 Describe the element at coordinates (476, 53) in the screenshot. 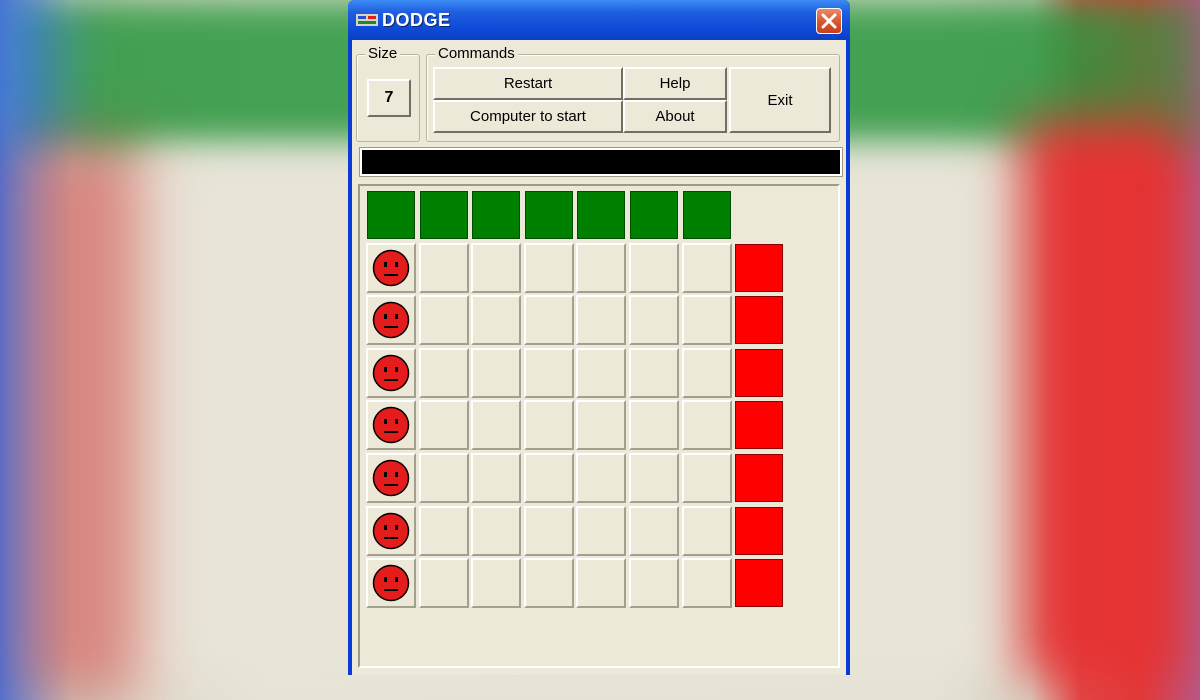

I see `commands-group-label: Commands` at that location.